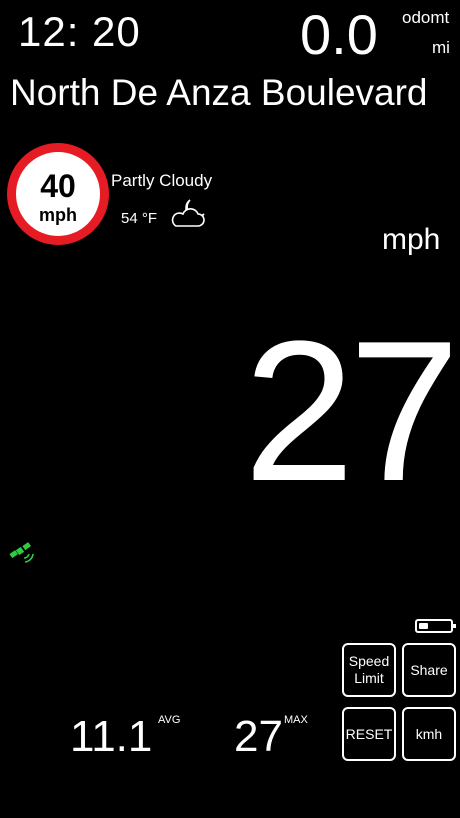 The height and width of the screenshot is (818, 460). What do you see at coordinates (79, 31) in the screenshot?
I see `clock-time: 12: 20` at bounding box center [79, 31].